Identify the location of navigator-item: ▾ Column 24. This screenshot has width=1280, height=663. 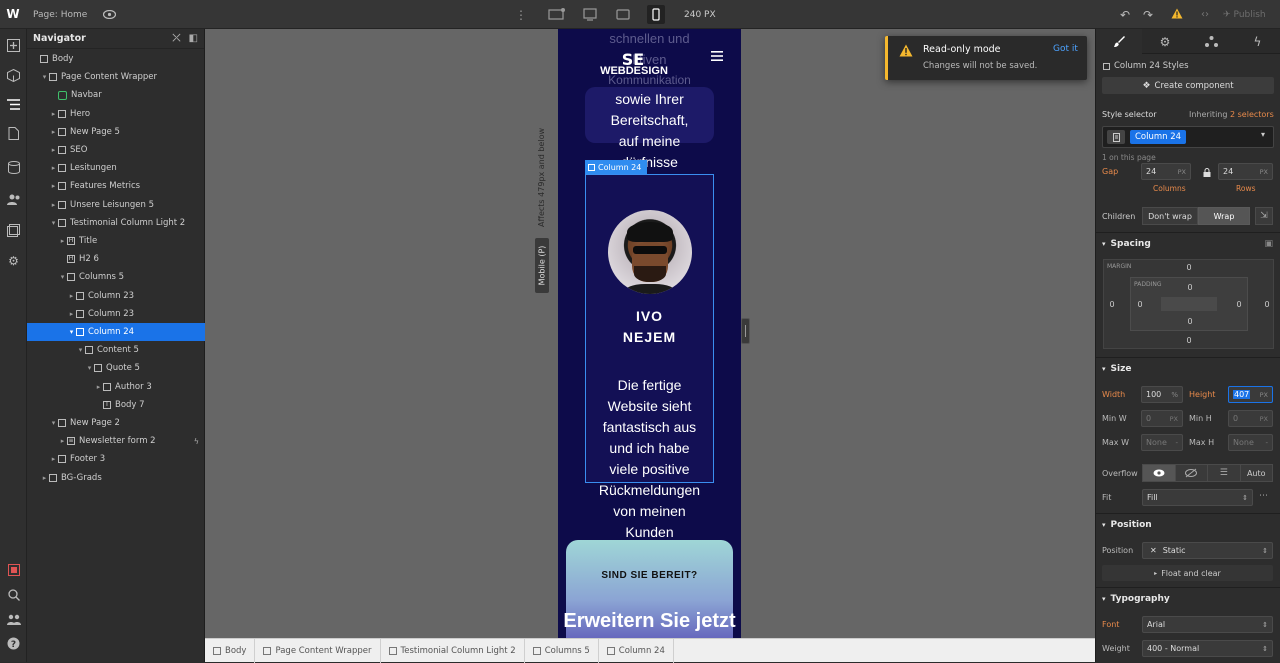
(116, 332).